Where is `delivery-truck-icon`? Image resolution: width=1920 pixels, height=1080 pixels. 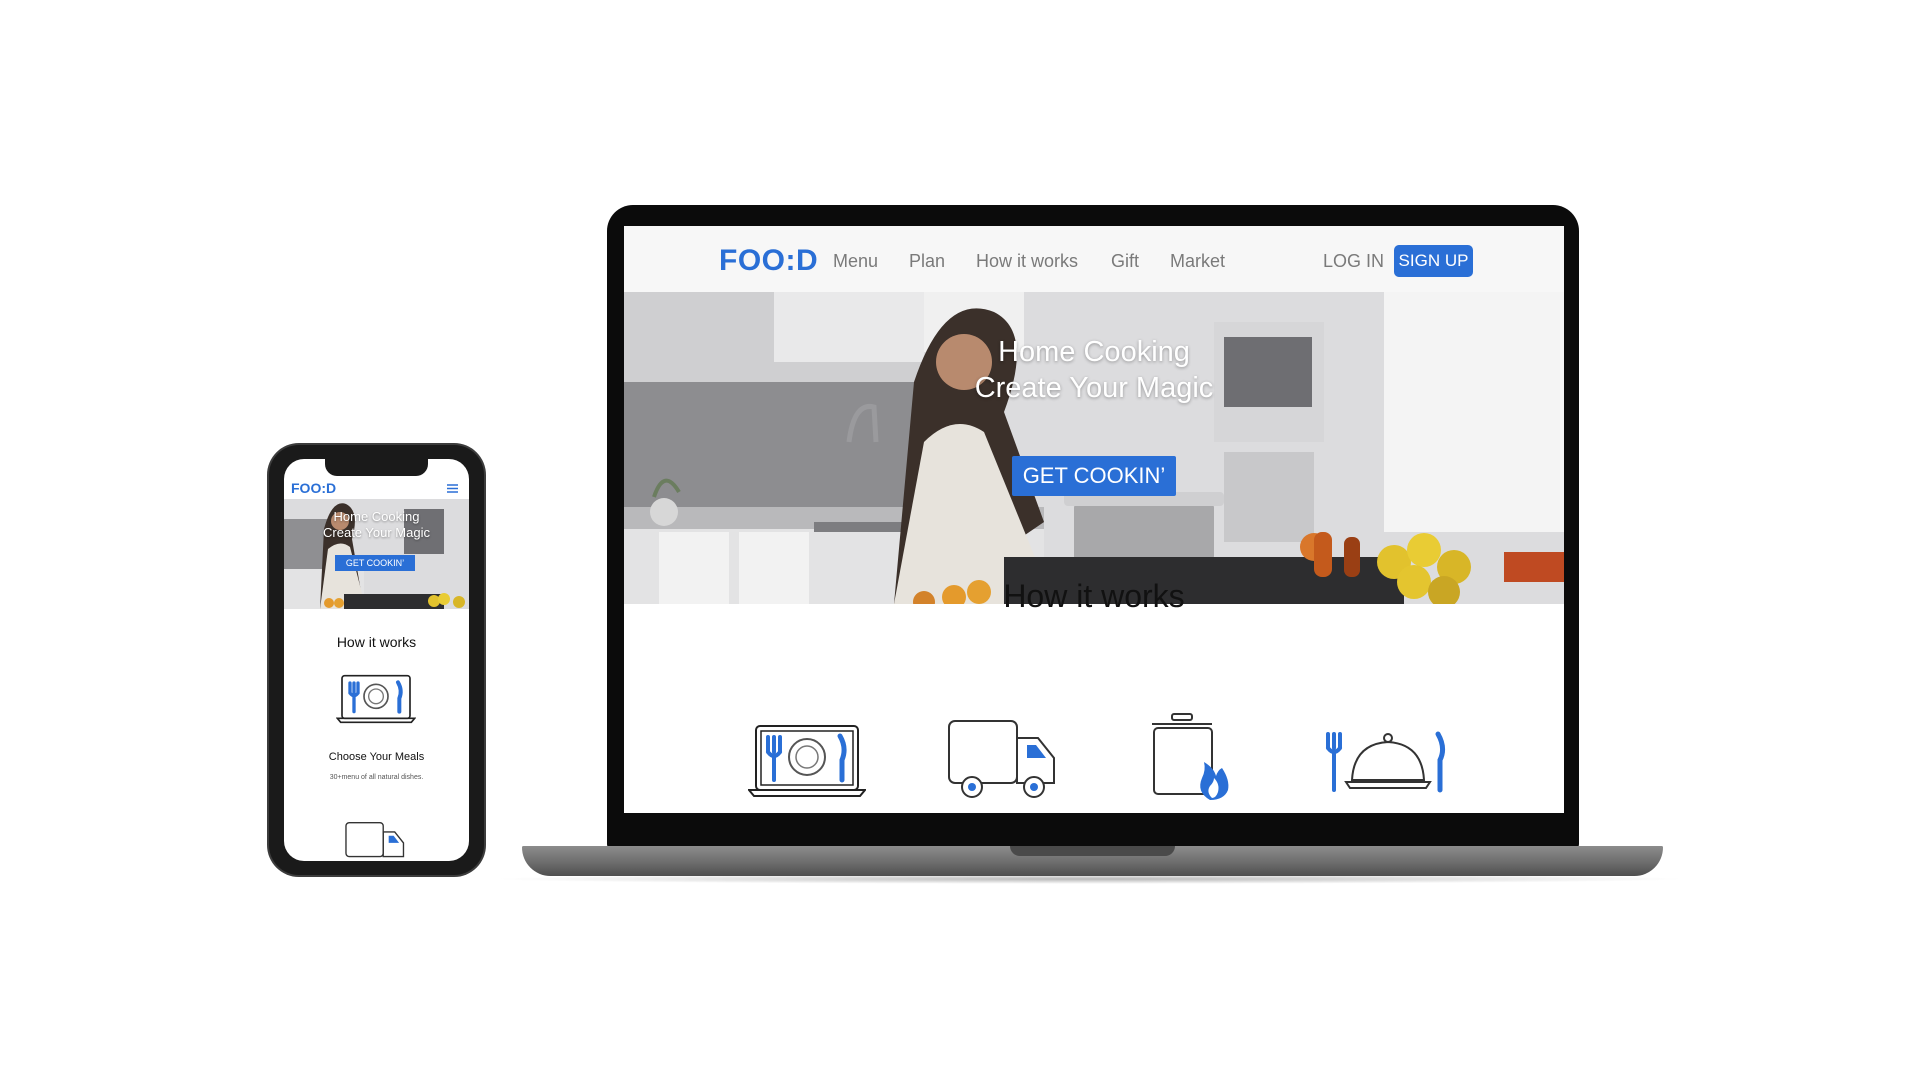
delivery-truck-icon is located at coordinates (1001, 759).